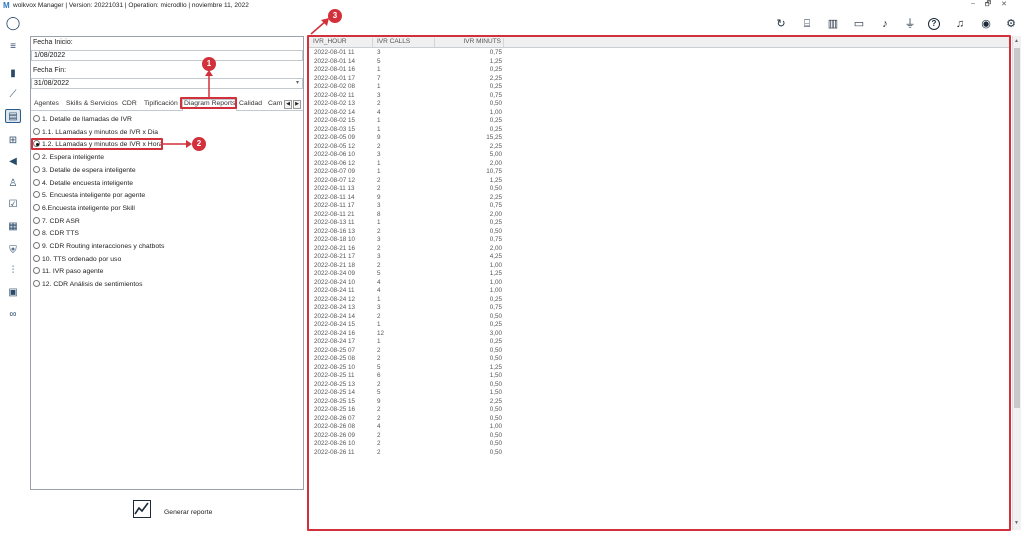 Image resolution: width=1024 pixels, height=536 pixels. What do you see at coordinates (68, 272) in the screenshot?
I see `report-option: 11. IVR paso agente` at bounding box center [68, 272].